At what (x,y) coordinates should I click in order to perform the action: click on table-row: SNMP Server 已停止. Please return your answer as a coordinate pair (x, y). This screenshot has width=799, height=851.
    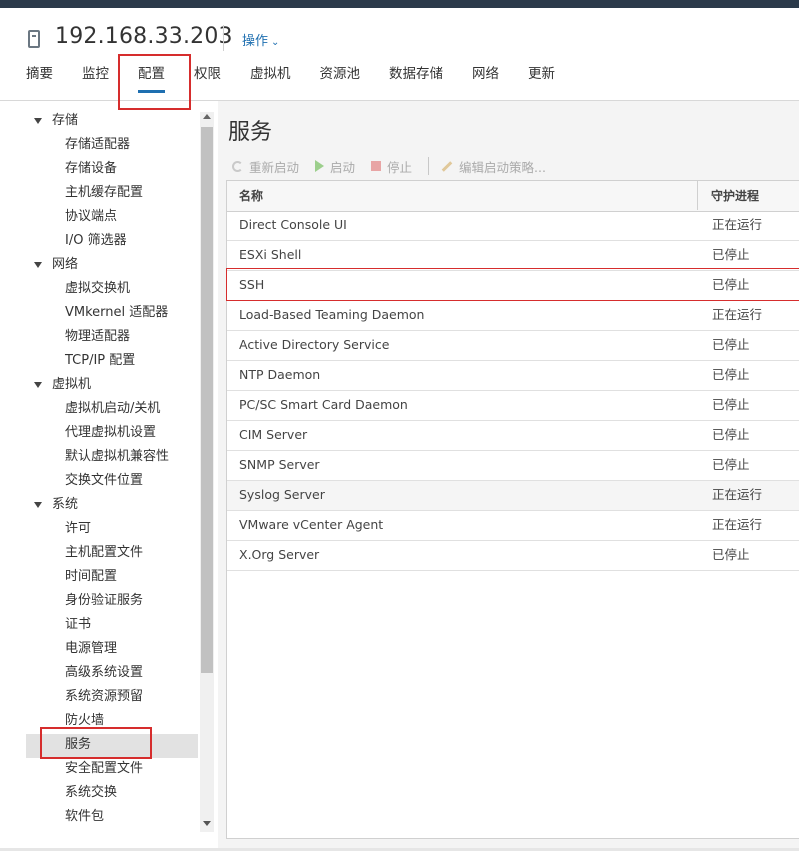
    Looking at the image, I should click on (513, 466).